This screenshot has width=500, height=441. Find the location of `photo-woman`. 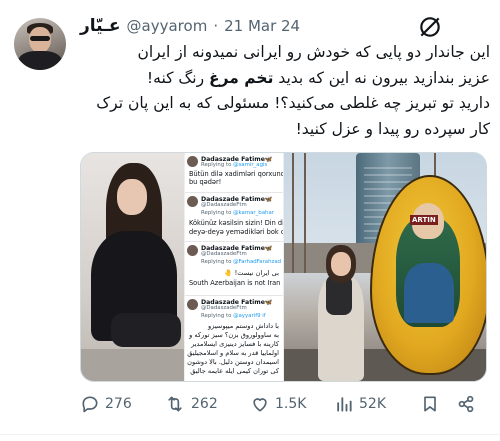

photo-woman is located at coordinates (341, 313).